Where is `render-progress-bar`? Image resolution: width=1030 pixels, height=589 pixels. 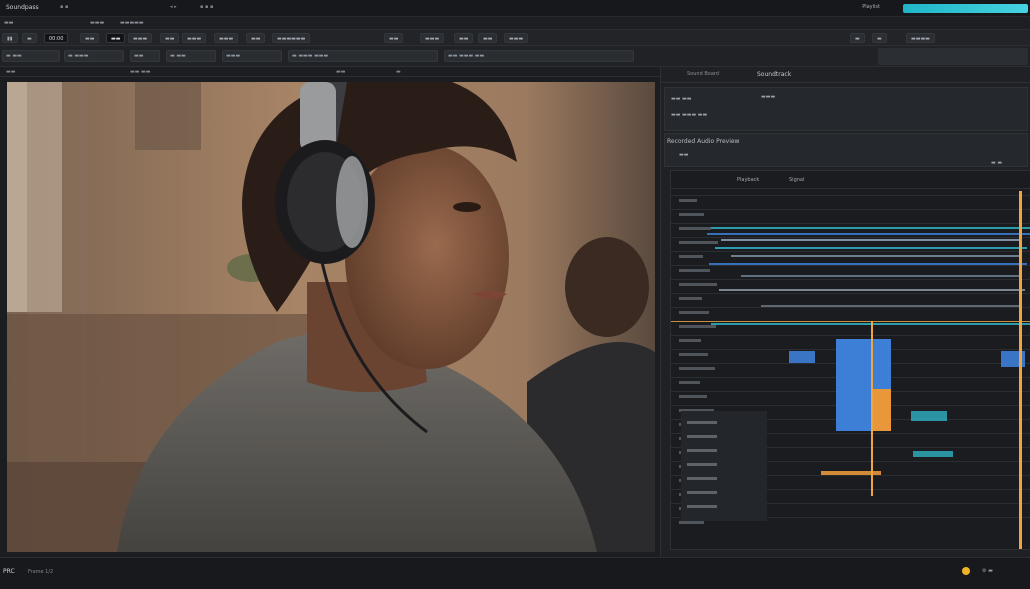 render-progress-bar is located at coordinates (965, 8).